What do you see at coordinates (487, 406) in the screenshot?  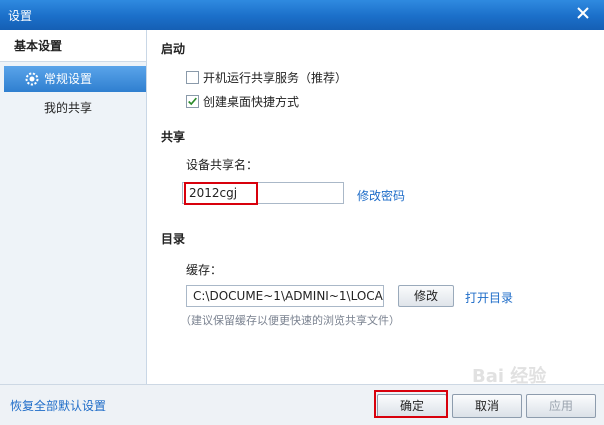 I see `cancel-button: 取消` at bounding box center [487, 406].